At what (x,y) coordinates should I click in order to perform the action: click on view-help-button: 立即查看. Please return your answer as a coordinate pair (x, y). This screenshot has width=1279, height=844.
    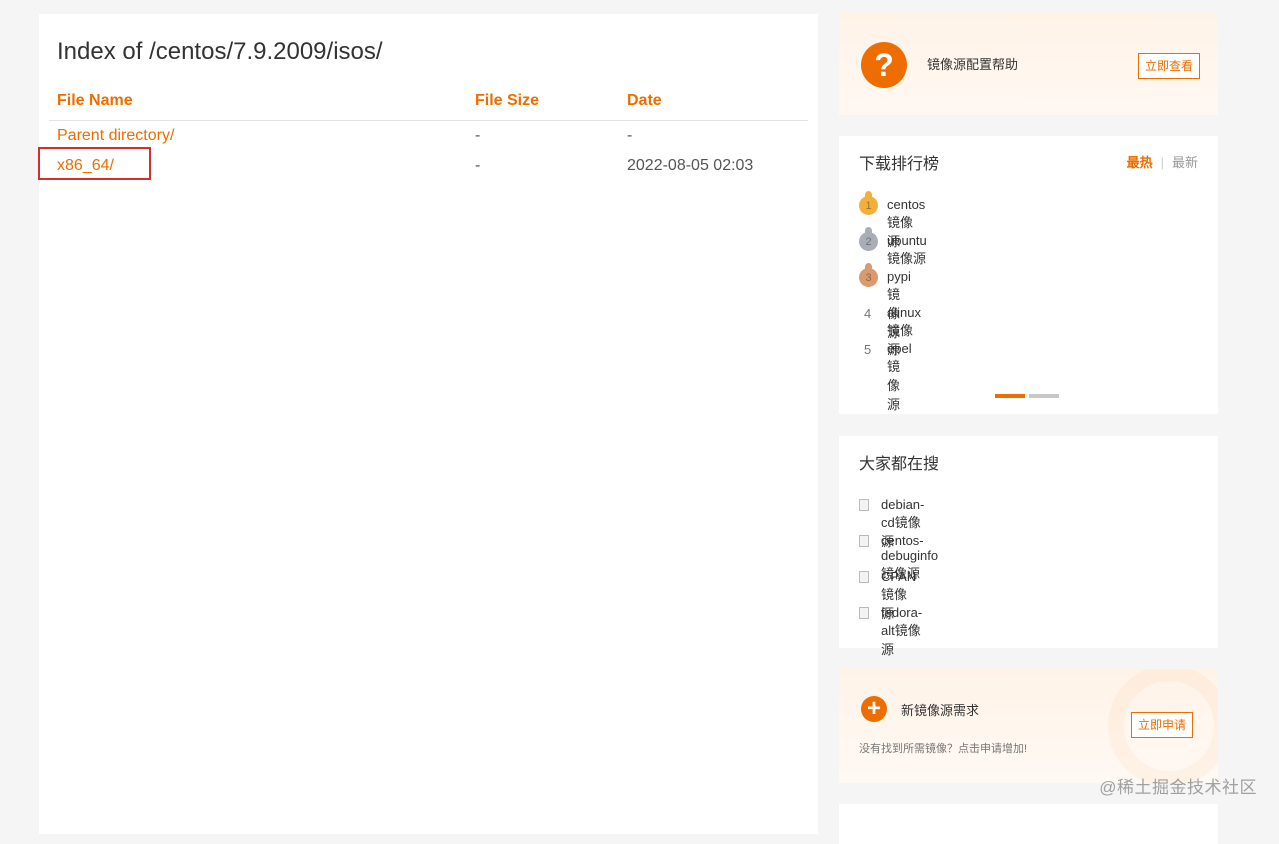
    Looking at the image, I should click on (1169, 66).